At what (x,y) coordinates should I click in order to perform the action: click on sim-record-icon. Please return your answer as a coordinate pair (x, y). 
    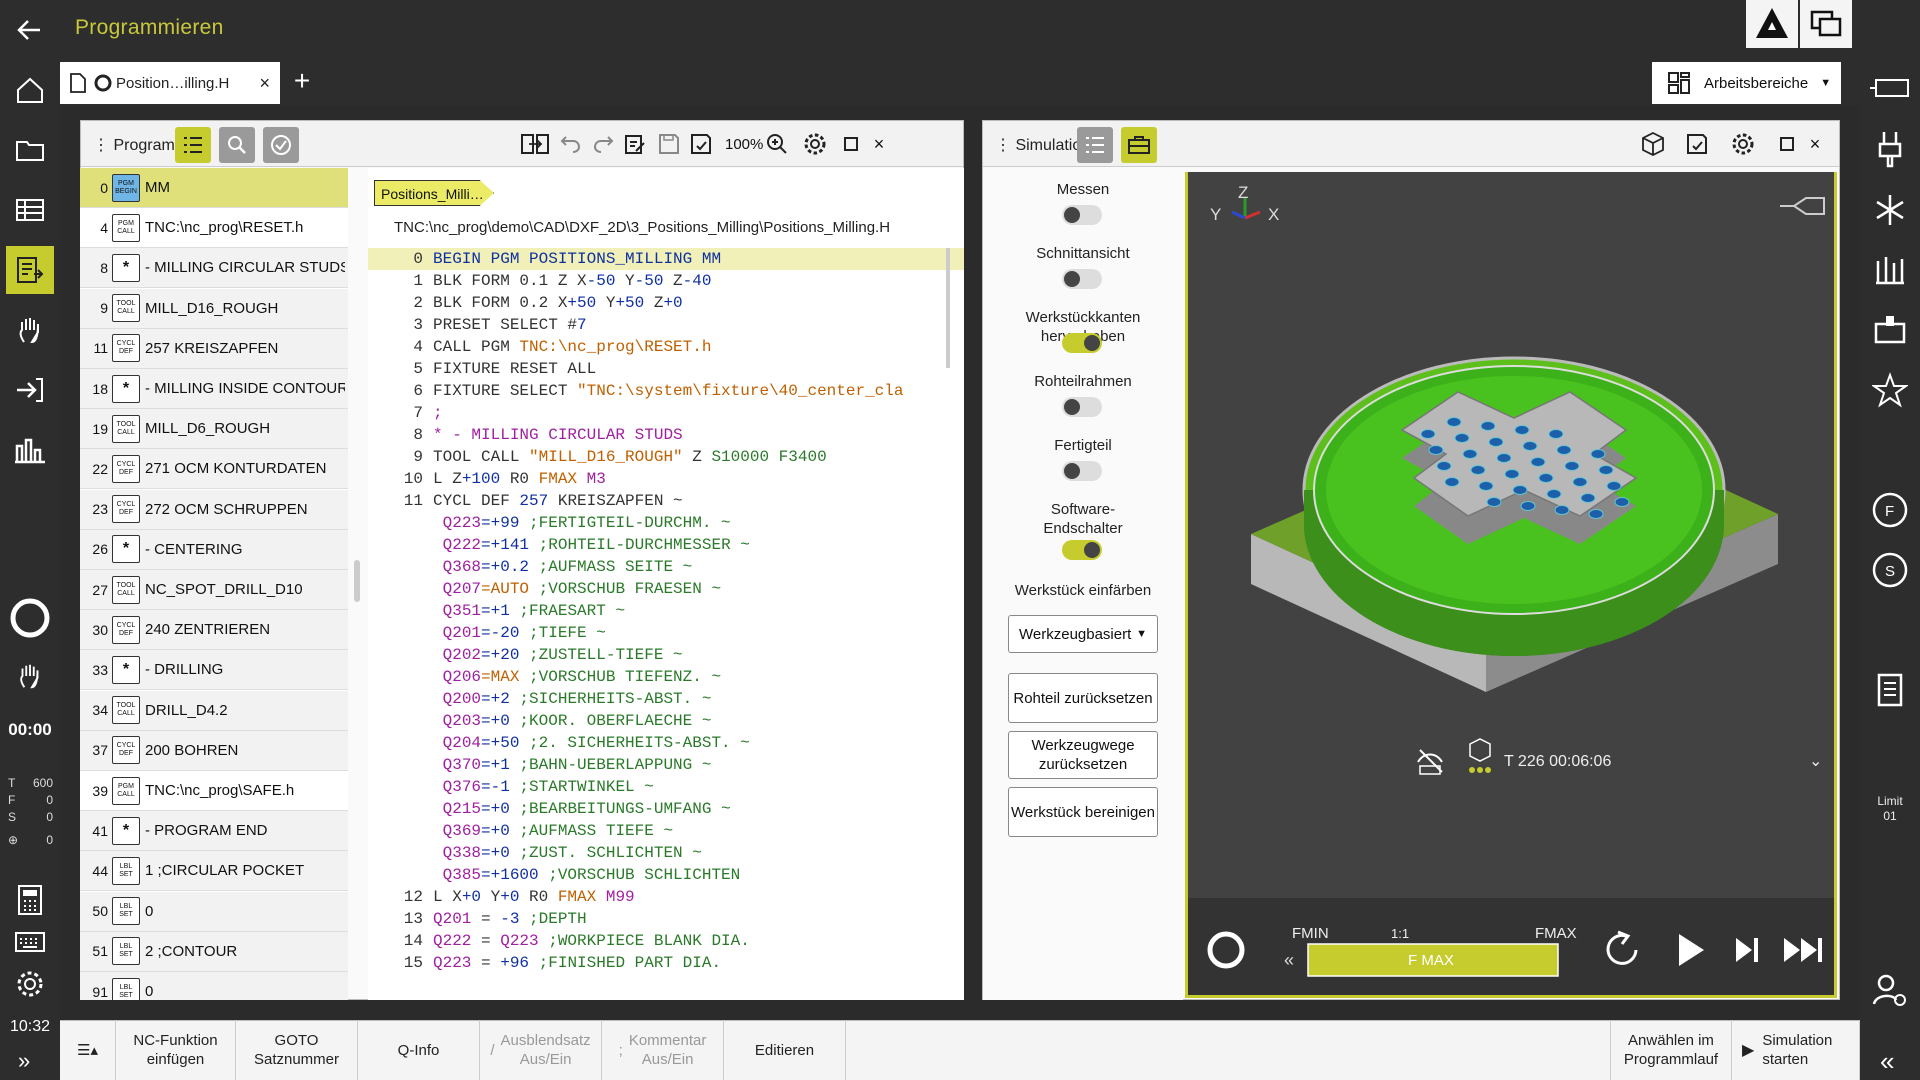
    Looking at the image, I should click on (1226, 950).